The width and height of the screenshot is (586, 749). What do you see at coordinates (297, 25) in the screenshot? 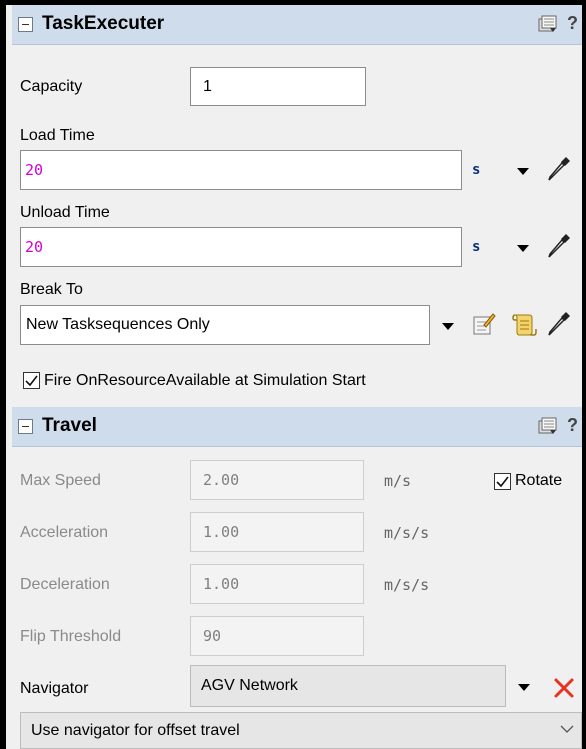
I see `taskexecuter-header: TaskExecuter ?` at bounding box center [297, 25].